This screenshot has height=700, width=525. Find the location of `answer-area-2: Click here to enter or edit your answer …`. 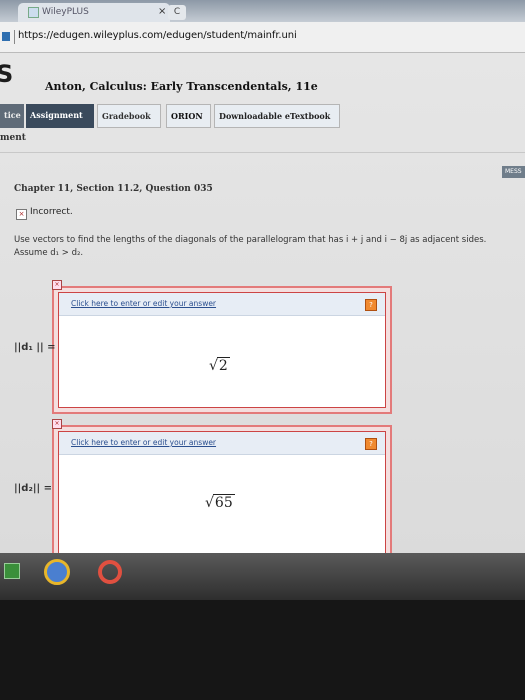

answer-area-2: Click here to enter or edit your answer … is located at coordinates (222, 495).